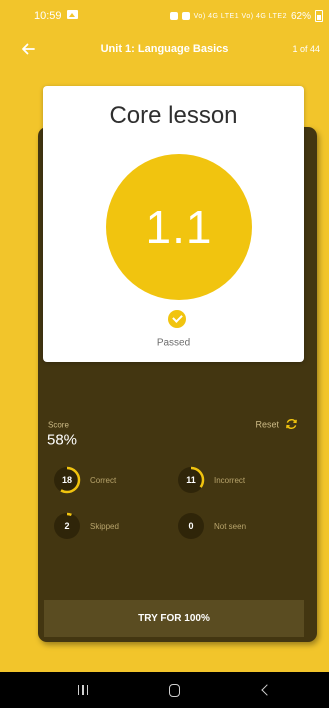 This screenshot has height=708, width=329. I want to click on recents-button, so click(83, 690).